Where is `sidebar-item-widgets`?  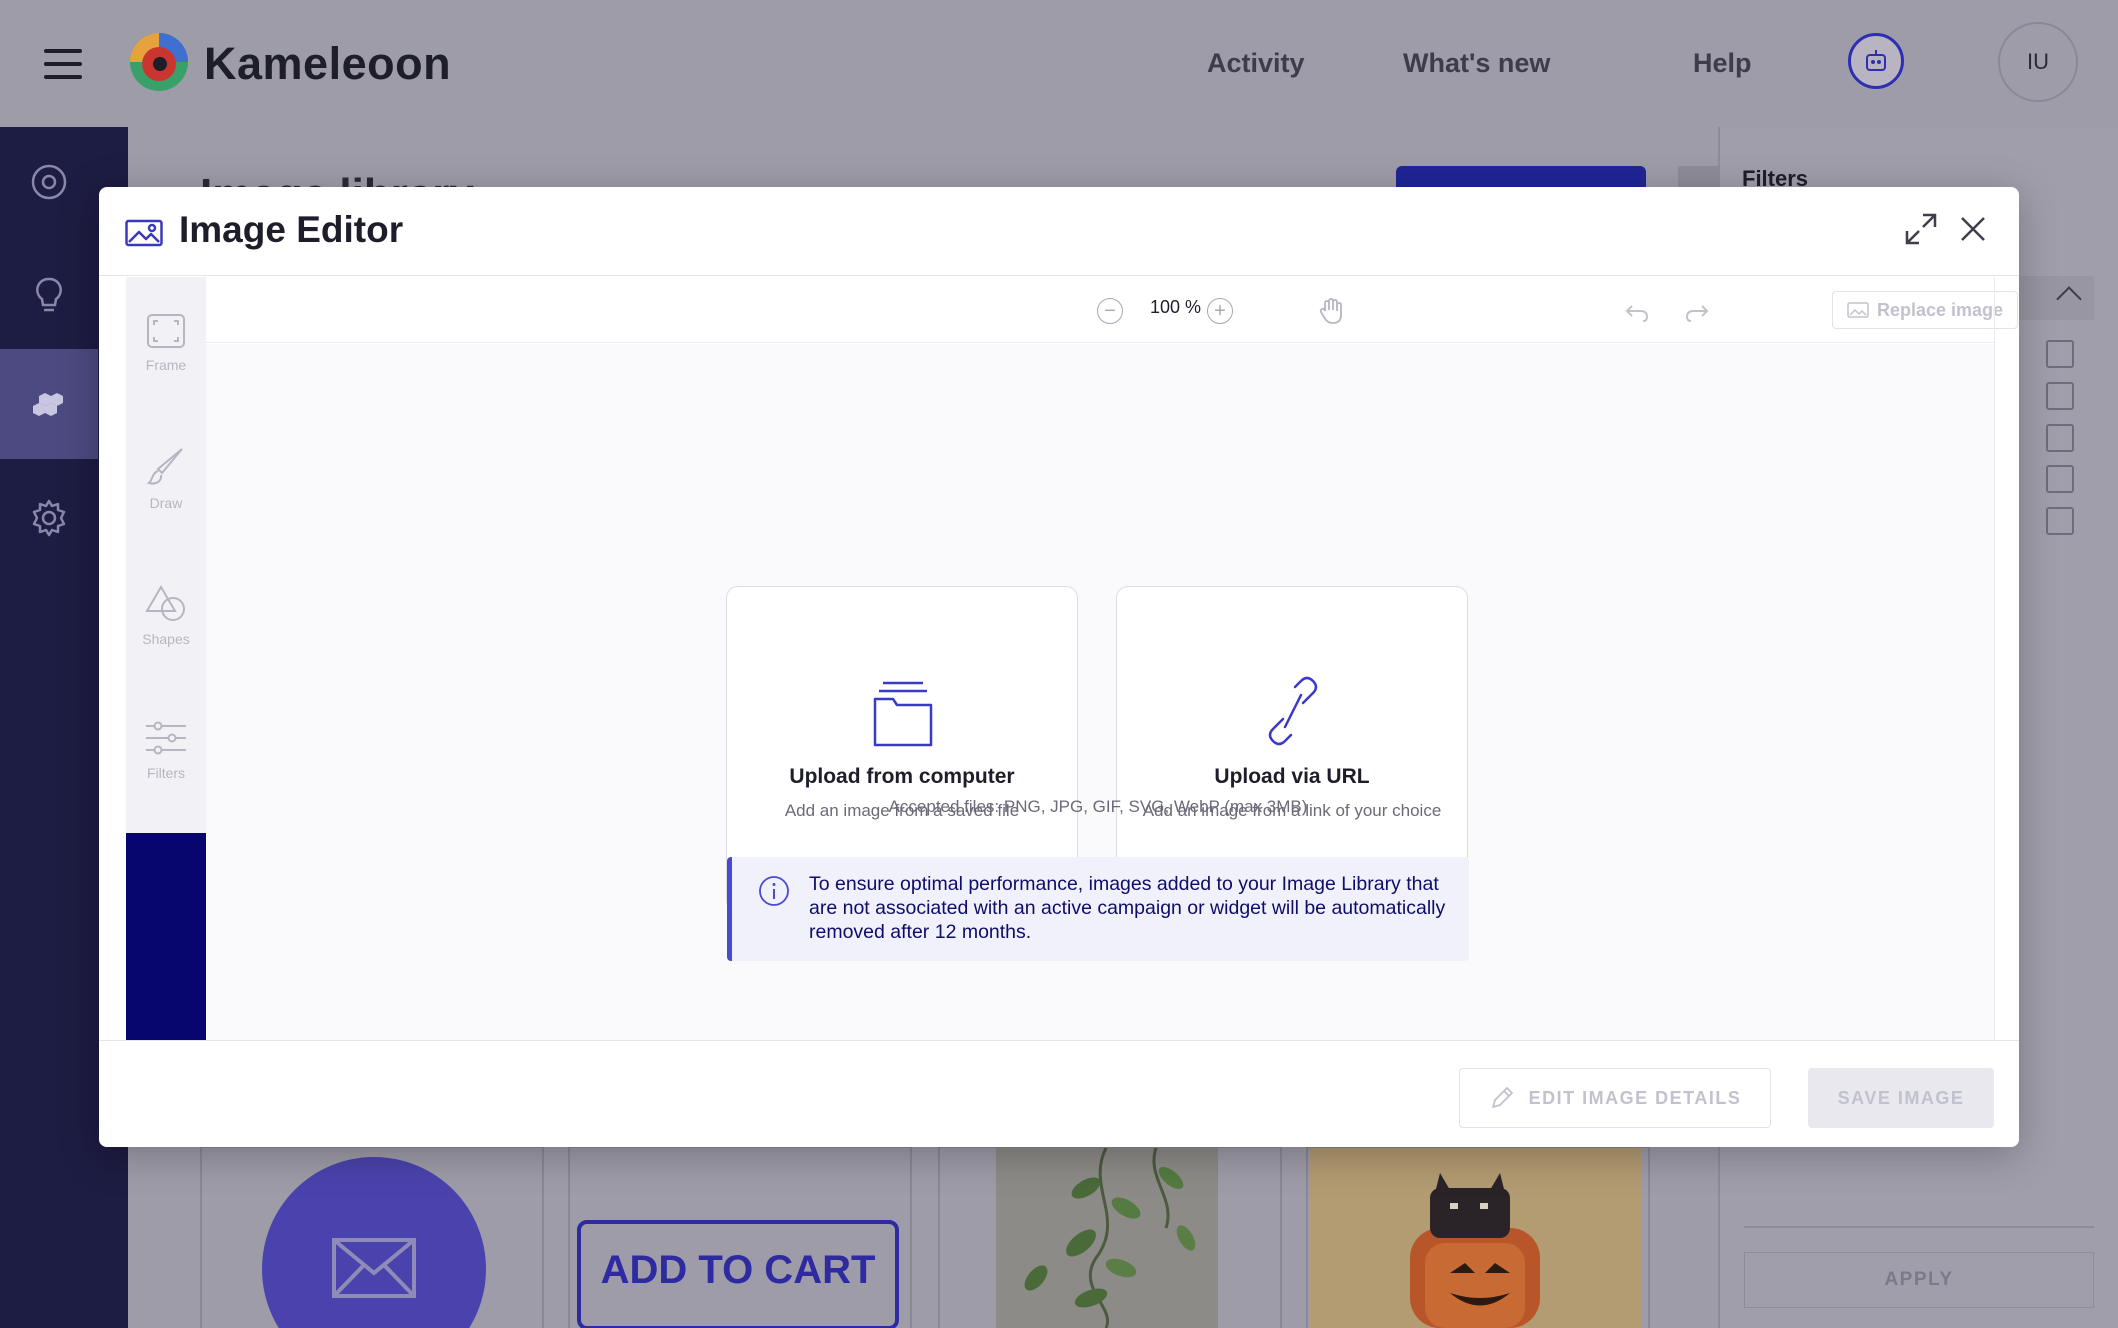
sidebar-item-widgets is located at coordinates (49, 404).